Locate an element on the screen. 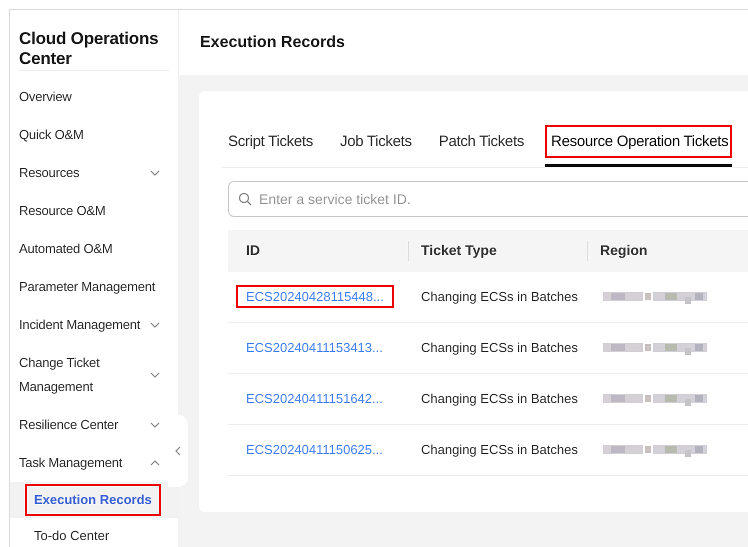 This screenshot has width=748, height=547. column-header: ID is located at coordinates (253, 250).